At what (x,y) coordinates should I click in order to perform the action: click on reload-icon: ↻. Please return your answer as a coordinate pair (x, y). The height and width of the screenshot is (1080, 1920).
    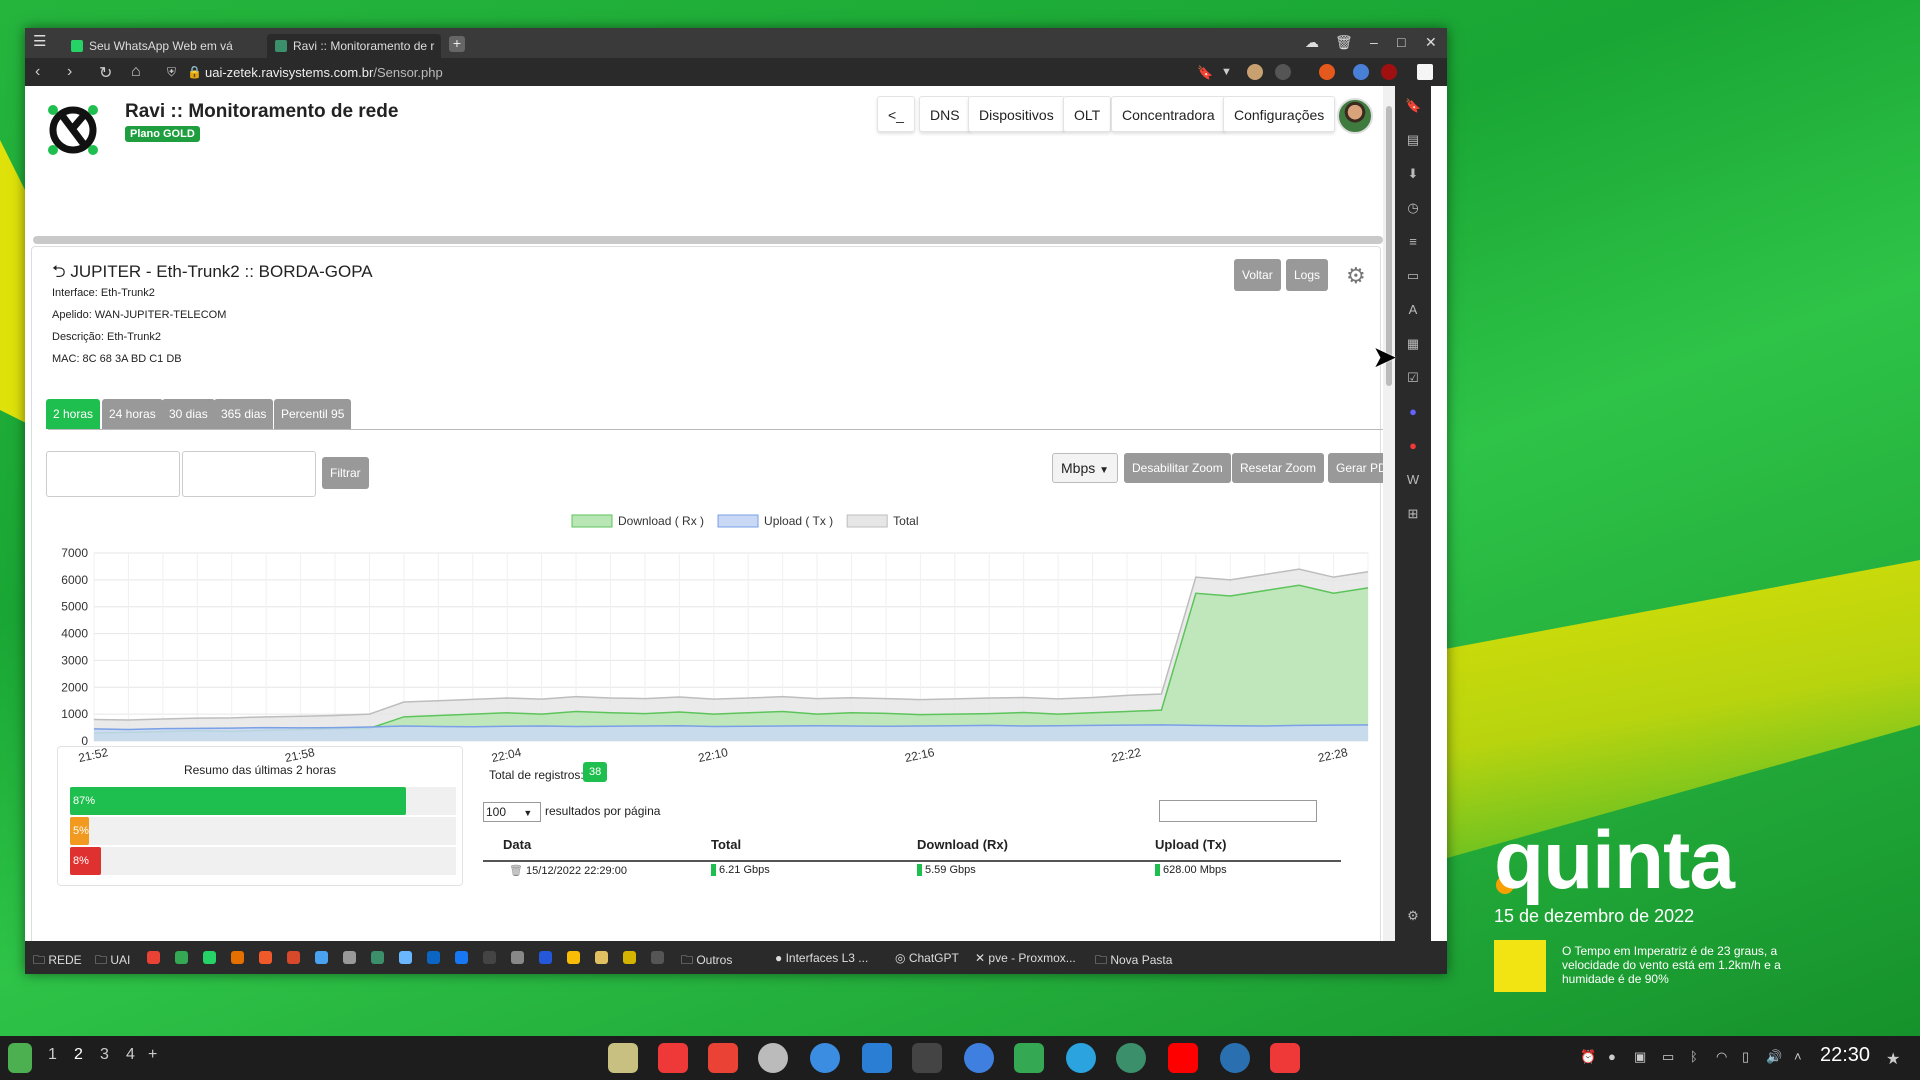
    Looking at the image, I should click on (105, 73).